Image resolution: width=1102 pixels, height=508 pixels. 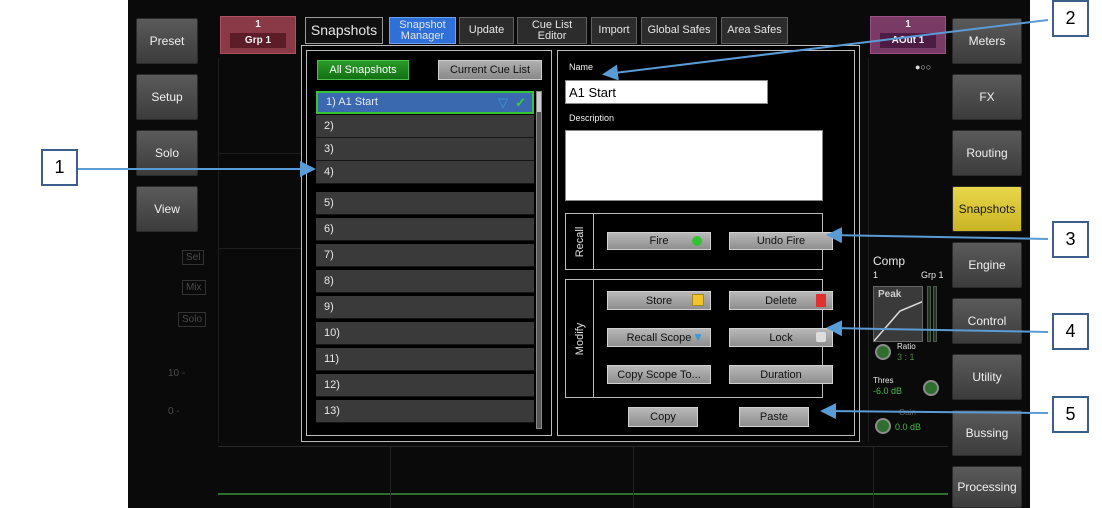 What do you see at coordinates (935, 314) in the screenshot?
I see `comp-meter-right` at bounding box center [935, 314].